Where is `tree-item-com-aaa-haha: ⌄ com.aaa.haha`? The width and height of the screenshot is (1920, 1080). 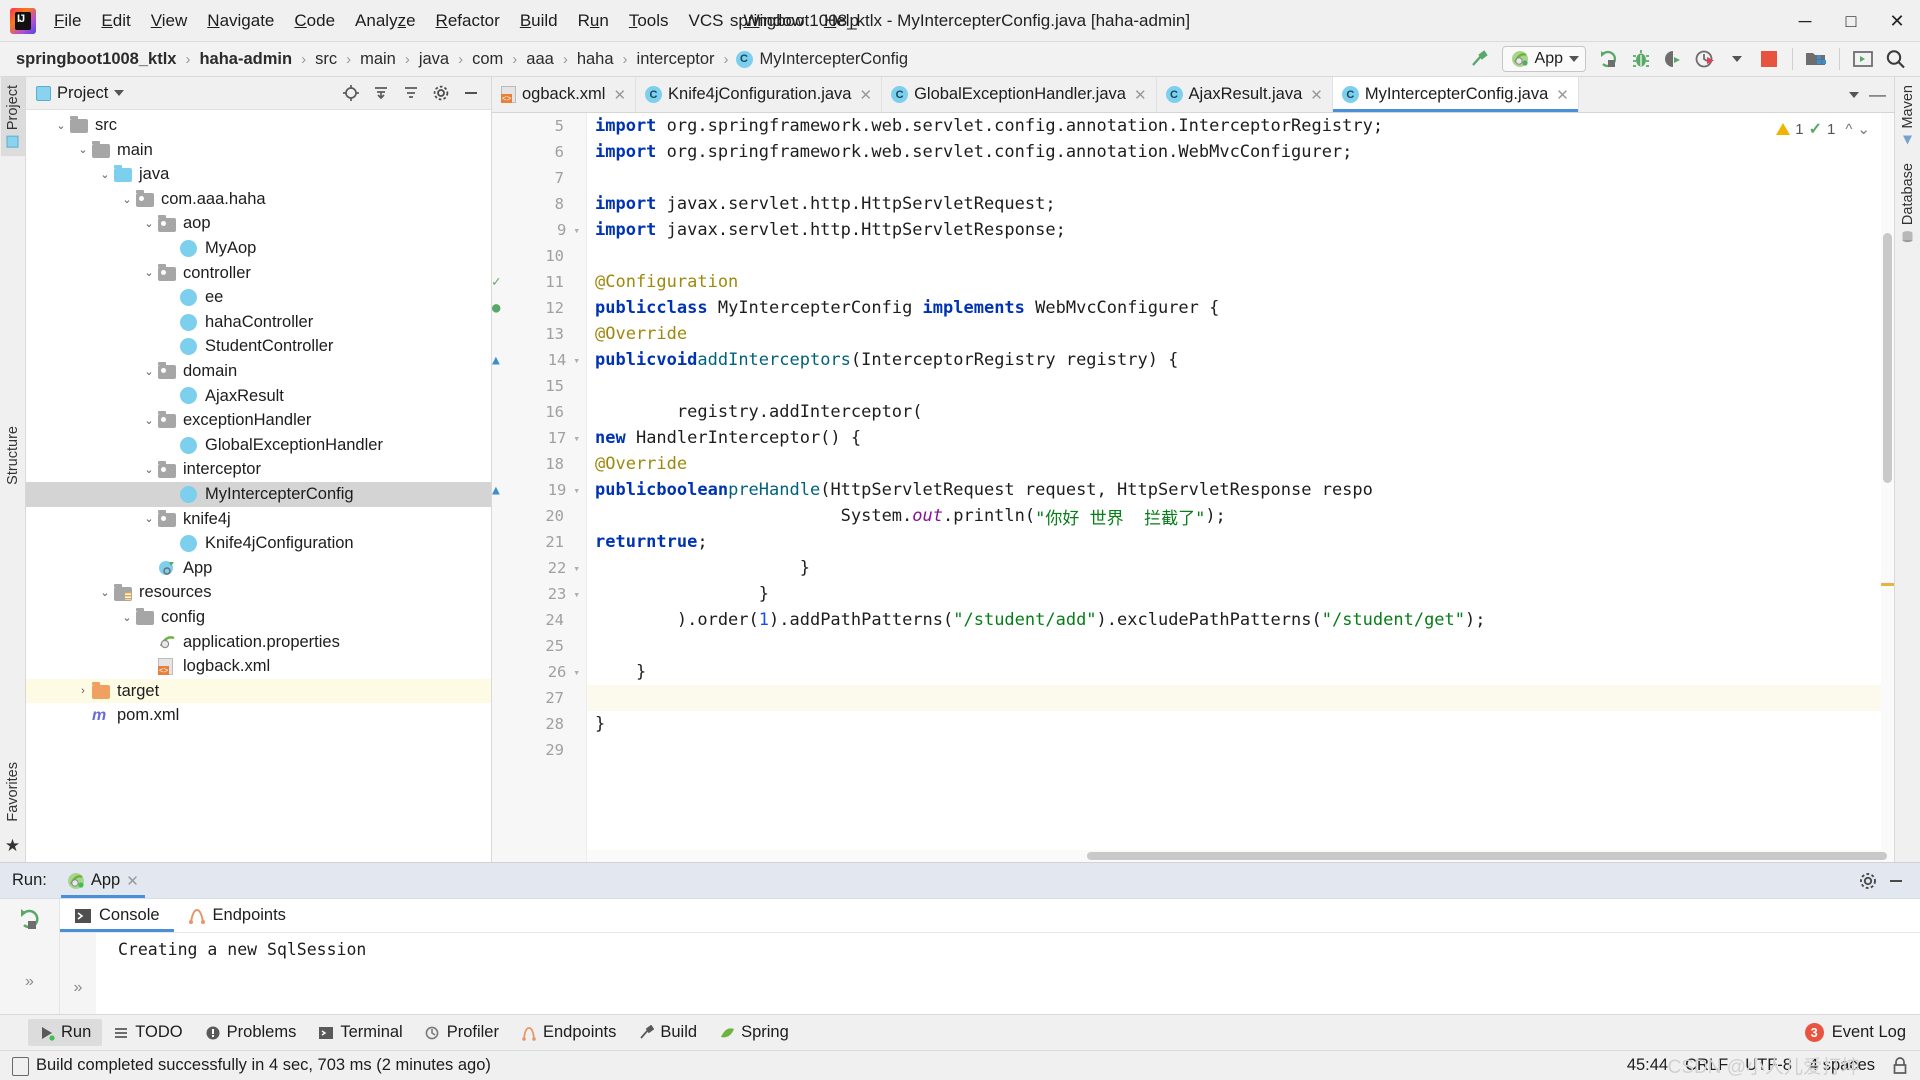
tree-item-com-aaa-haha: ⌄ com.aaa.haha is located at coordinates (258, 199).